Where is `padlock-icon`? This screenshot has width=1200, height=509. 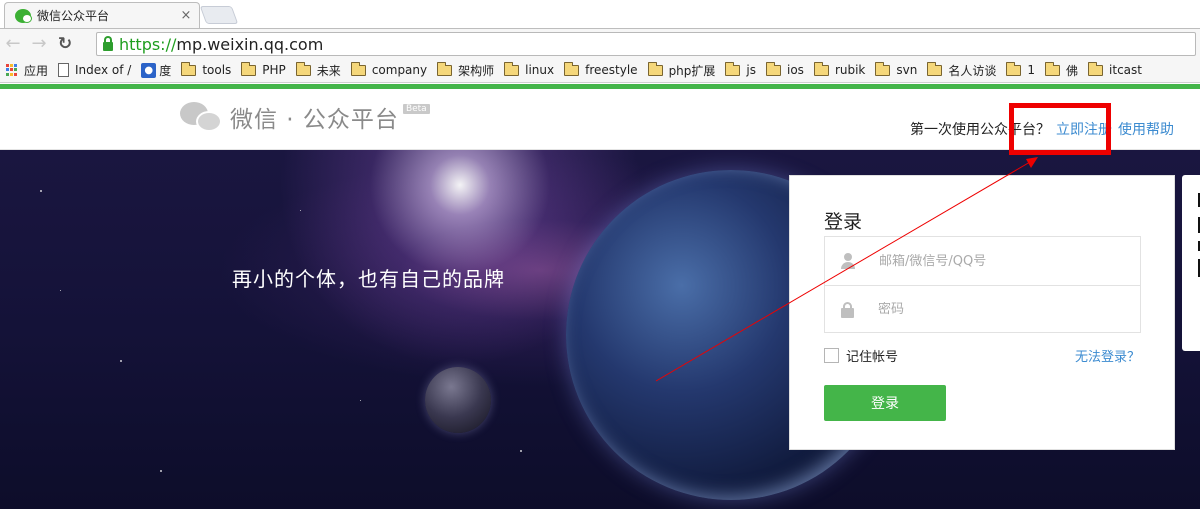
padlock-icon is located at coordinates (847, 309).